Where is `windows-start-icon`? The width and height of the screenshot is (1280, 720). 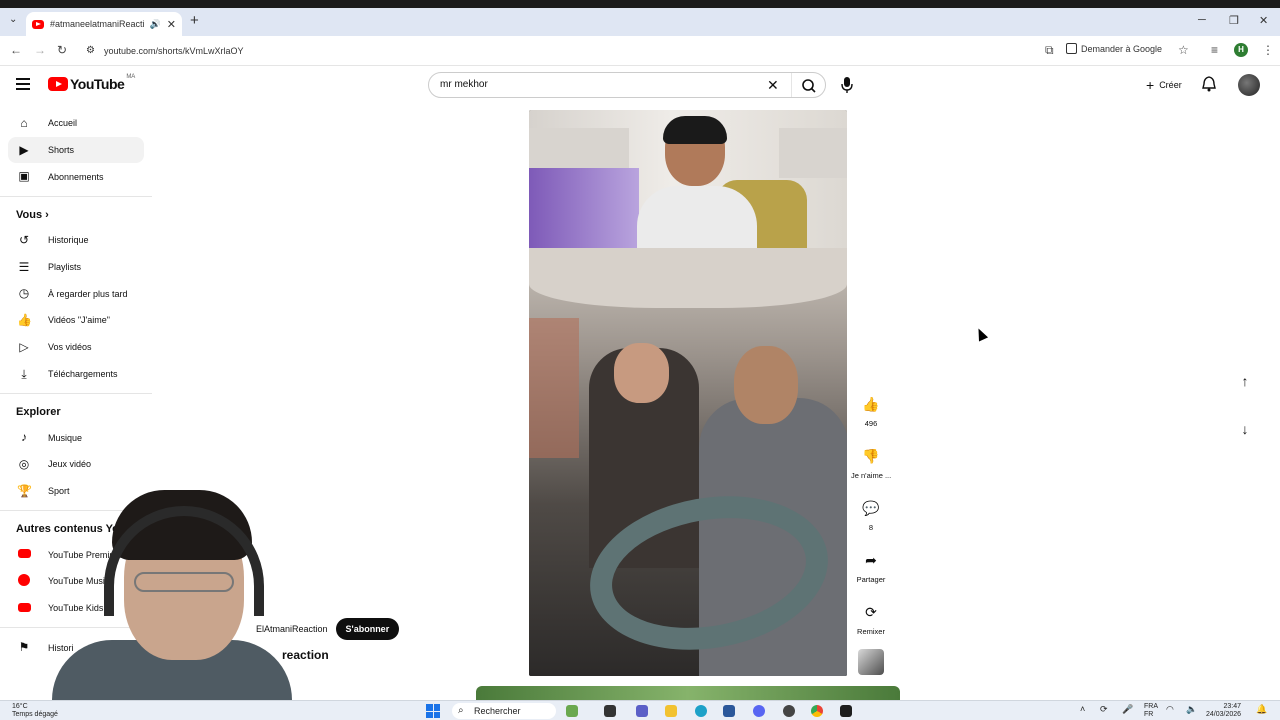
windows-start-icon is located at coordinates (433, 711).